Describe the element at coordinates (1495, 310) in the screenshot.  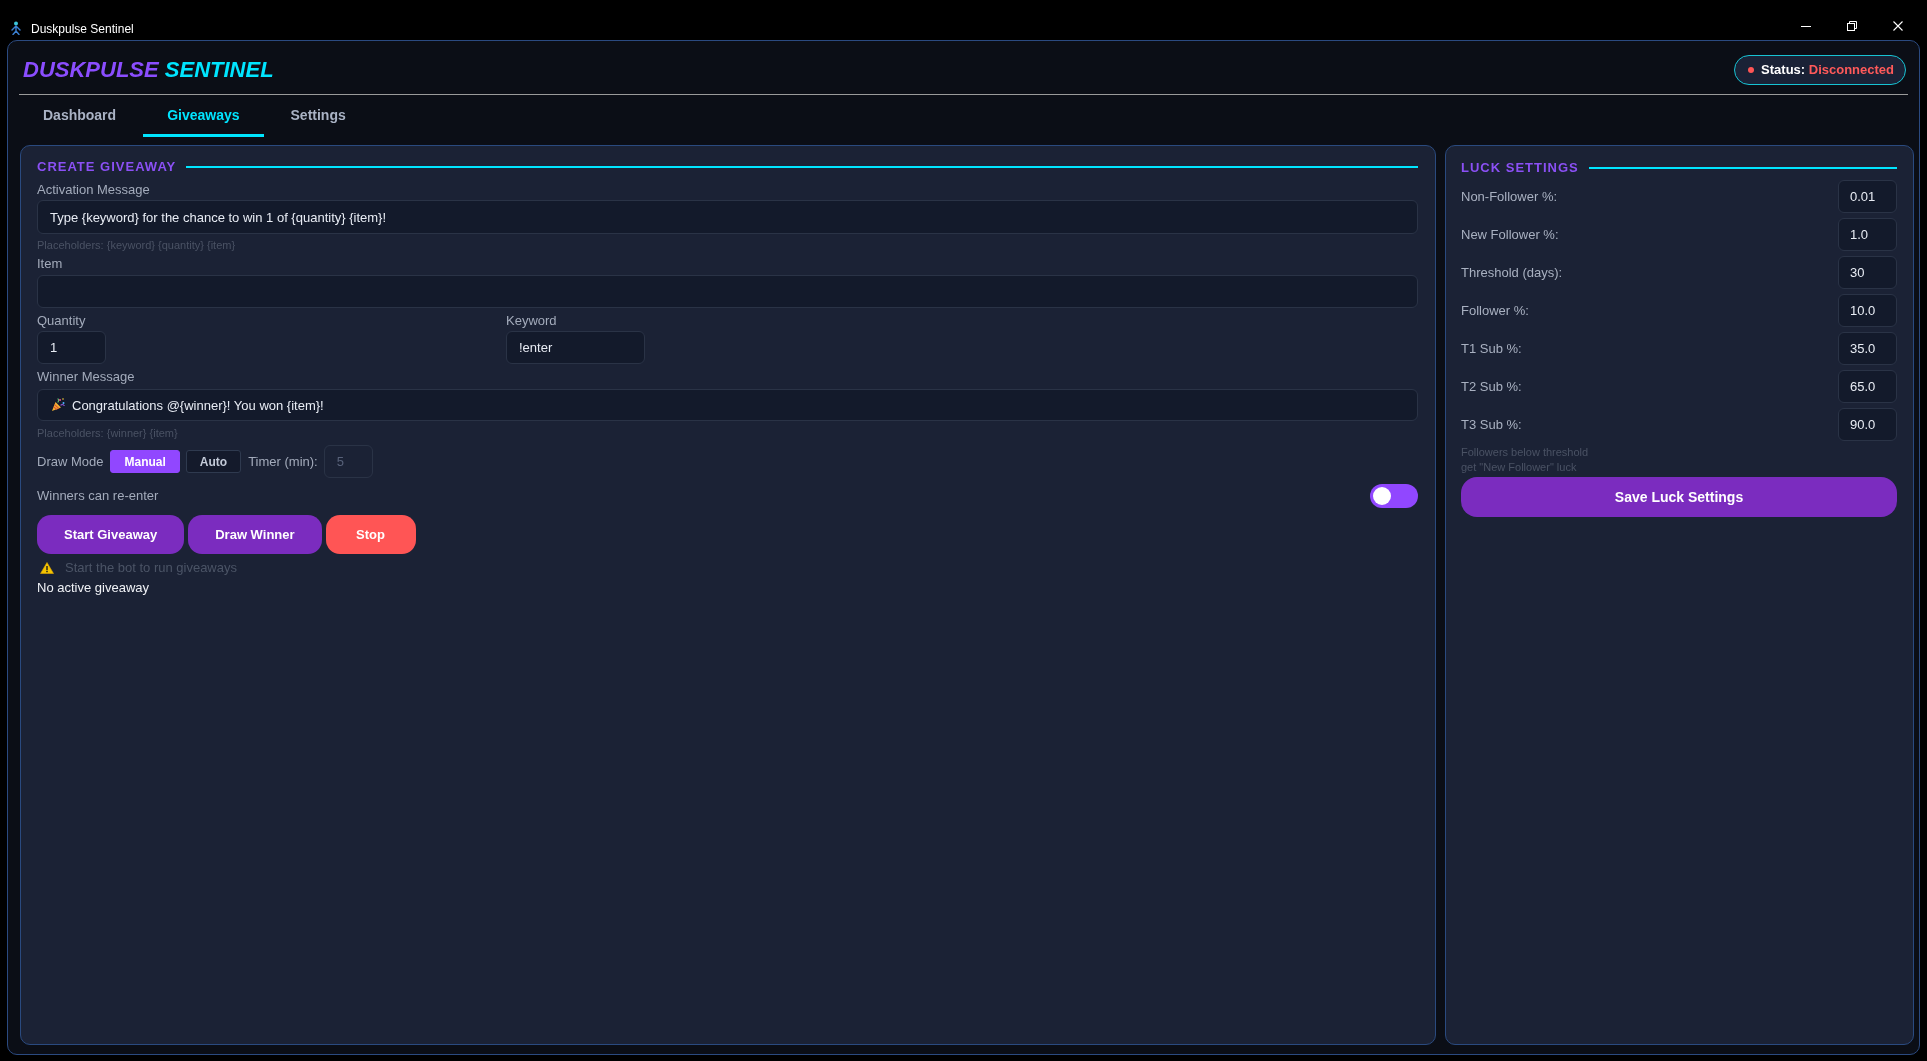
I see `setting-label: Follower %:` at that location.